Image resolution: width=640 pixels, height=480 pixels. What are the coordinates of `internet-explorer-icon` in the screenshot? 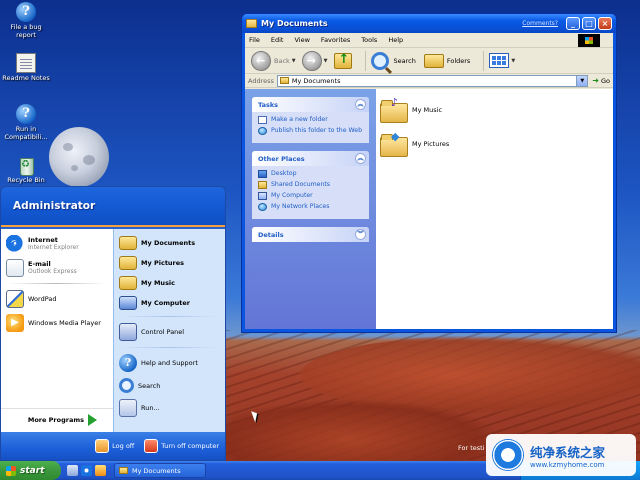 It's located at (86, 470).